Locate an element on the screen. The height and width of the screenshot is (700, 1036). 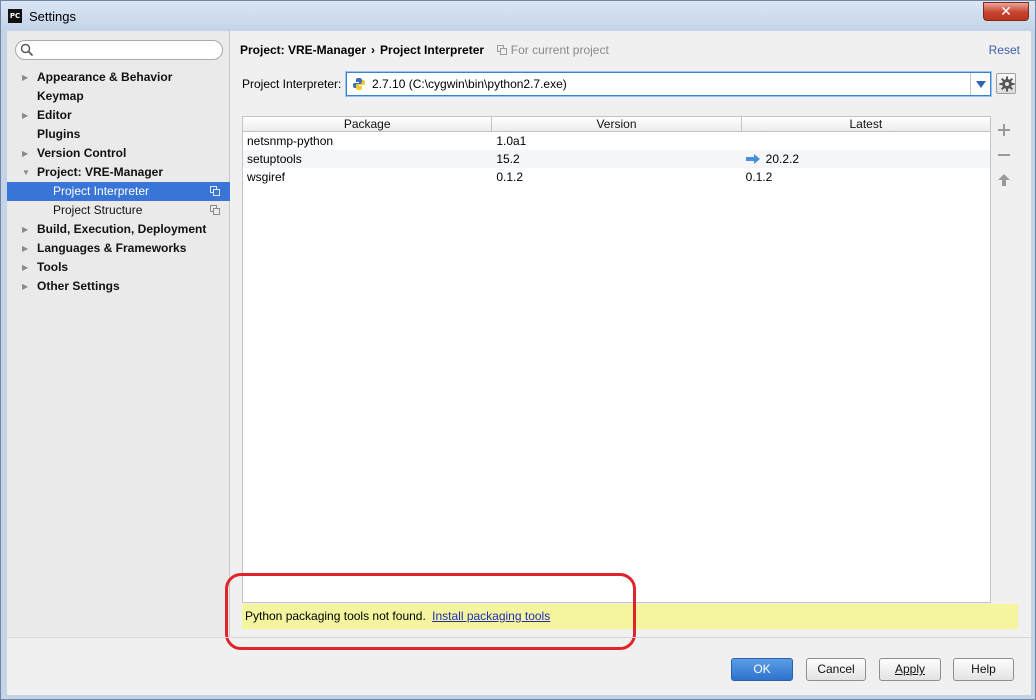
arrow-up-icon is located at coordinates (1004, 180).